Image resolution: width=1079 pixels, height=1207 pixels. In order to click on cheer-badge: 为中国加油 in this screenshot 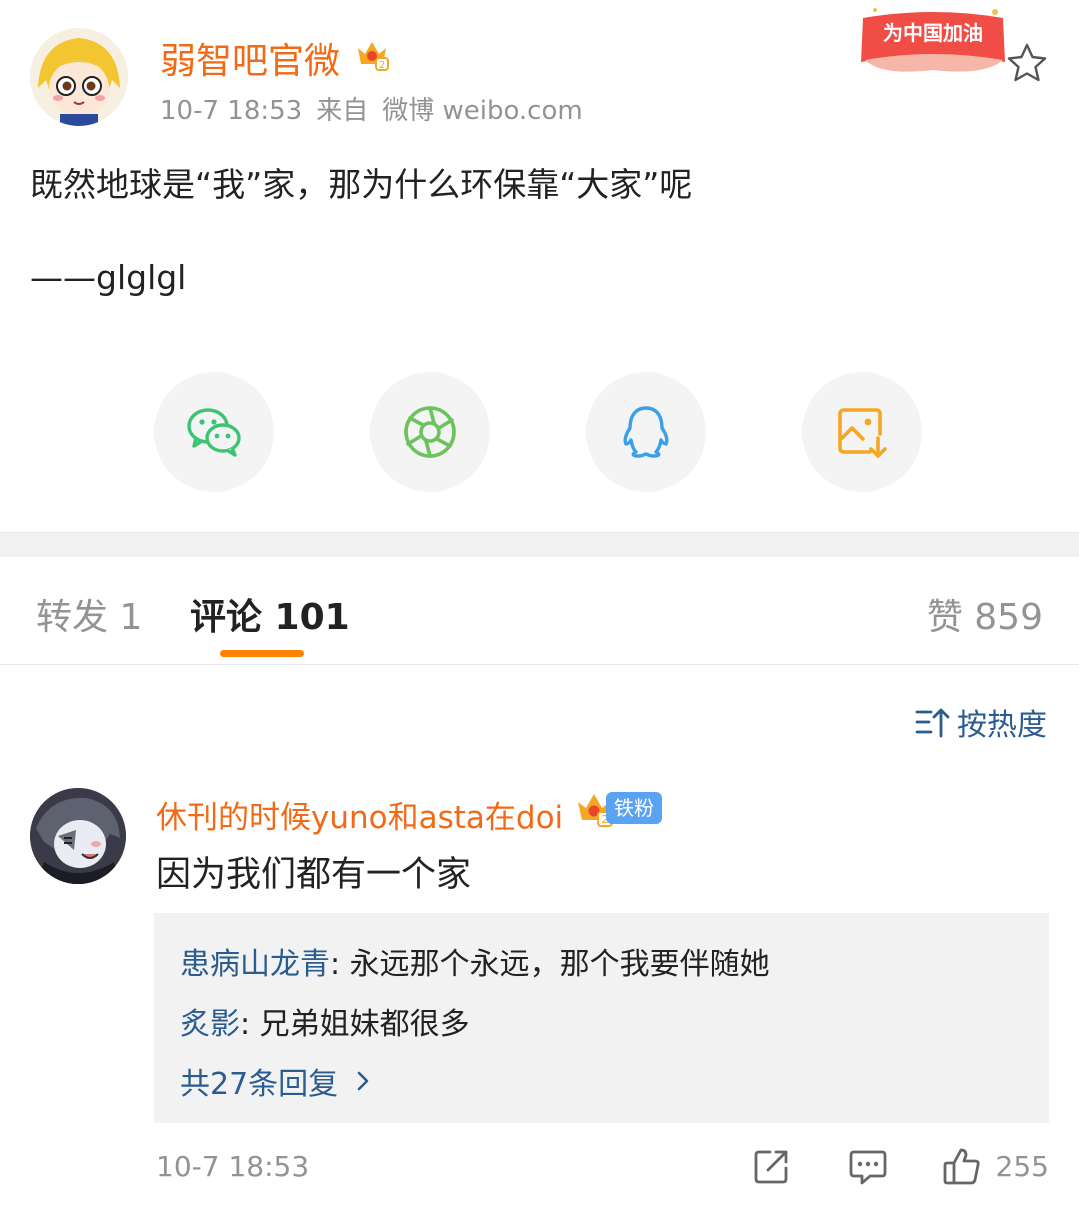, I will do `click(933, 41)`.